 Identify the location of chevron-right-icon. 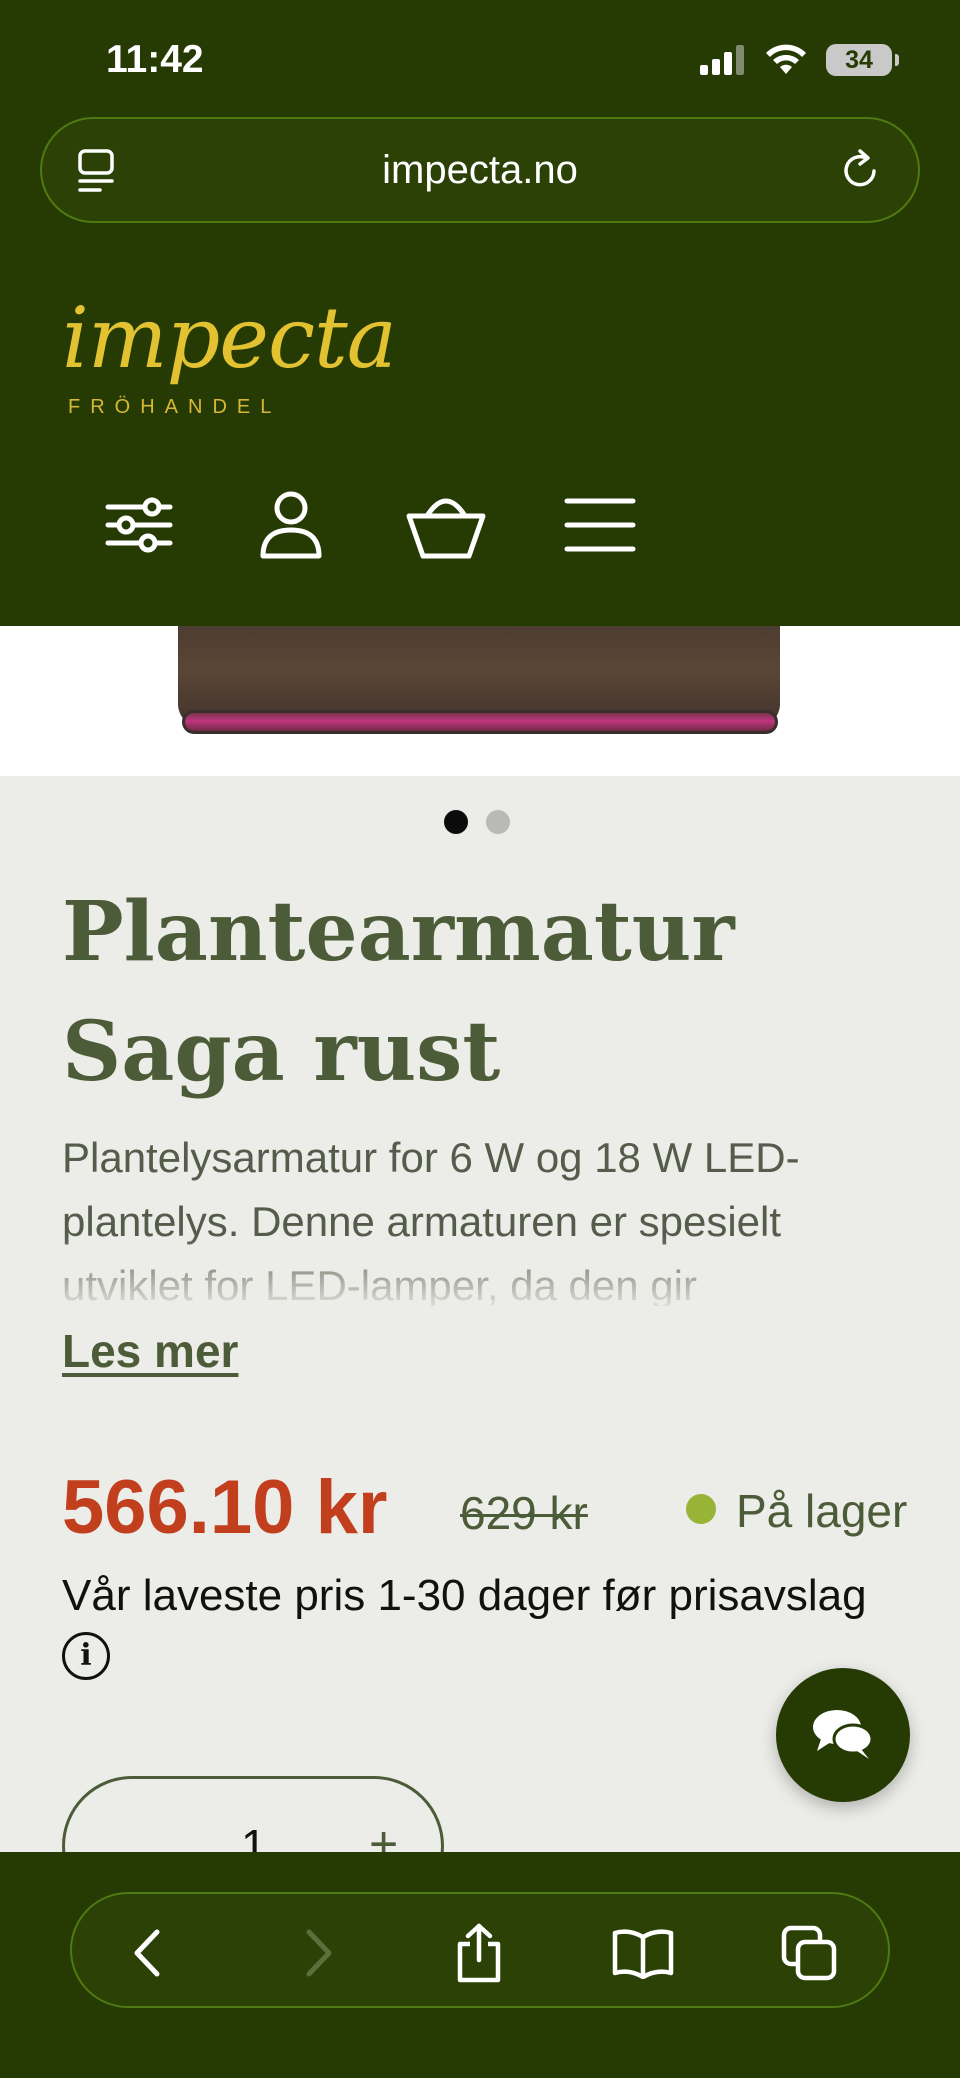
(319, 1953).